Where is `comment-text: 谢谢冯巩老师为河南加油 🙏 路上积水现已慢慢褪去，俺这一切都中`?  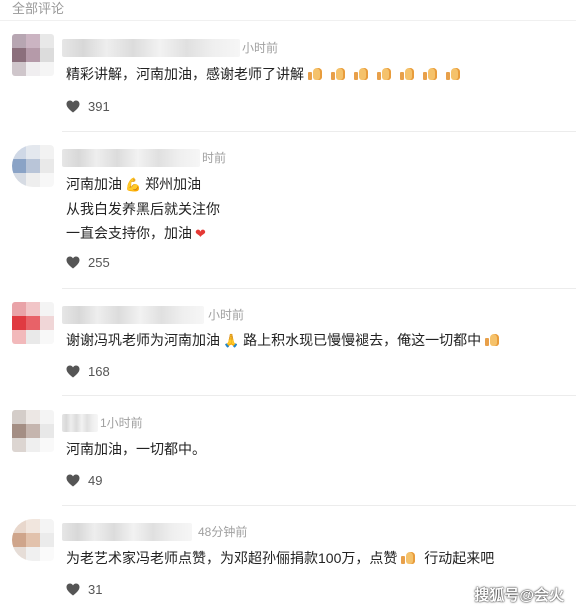 comment-text: 谢谢冯巩老师为河南加油 🙏 路上积水现已慢慢褪去，俺这一切都中 is located at coordinates (285, 340).